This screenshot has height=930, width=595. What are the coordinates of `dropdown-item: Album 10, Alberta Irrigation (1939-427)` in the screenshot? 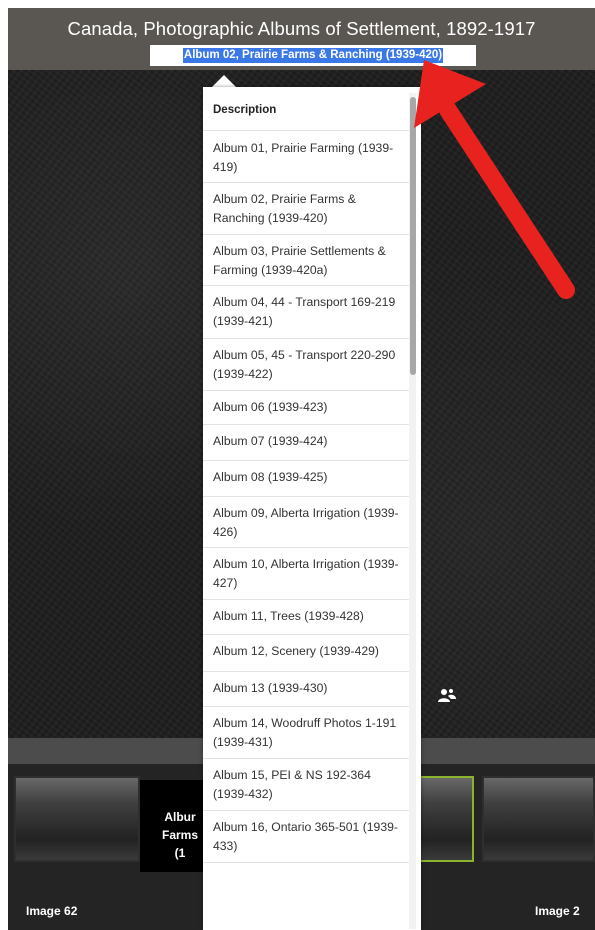 It's located at (307, 574).